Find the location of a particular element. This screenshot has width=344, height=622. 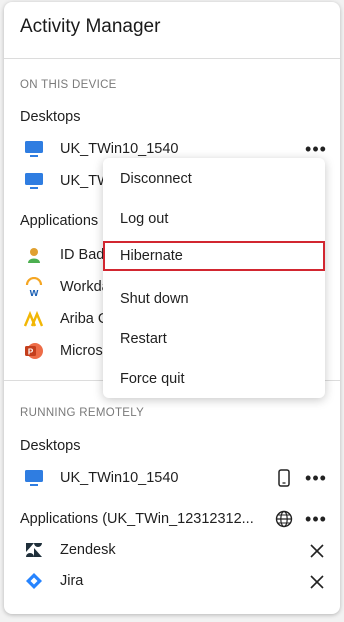

powerpoint-icon: P is located at coordinates (34, 351).